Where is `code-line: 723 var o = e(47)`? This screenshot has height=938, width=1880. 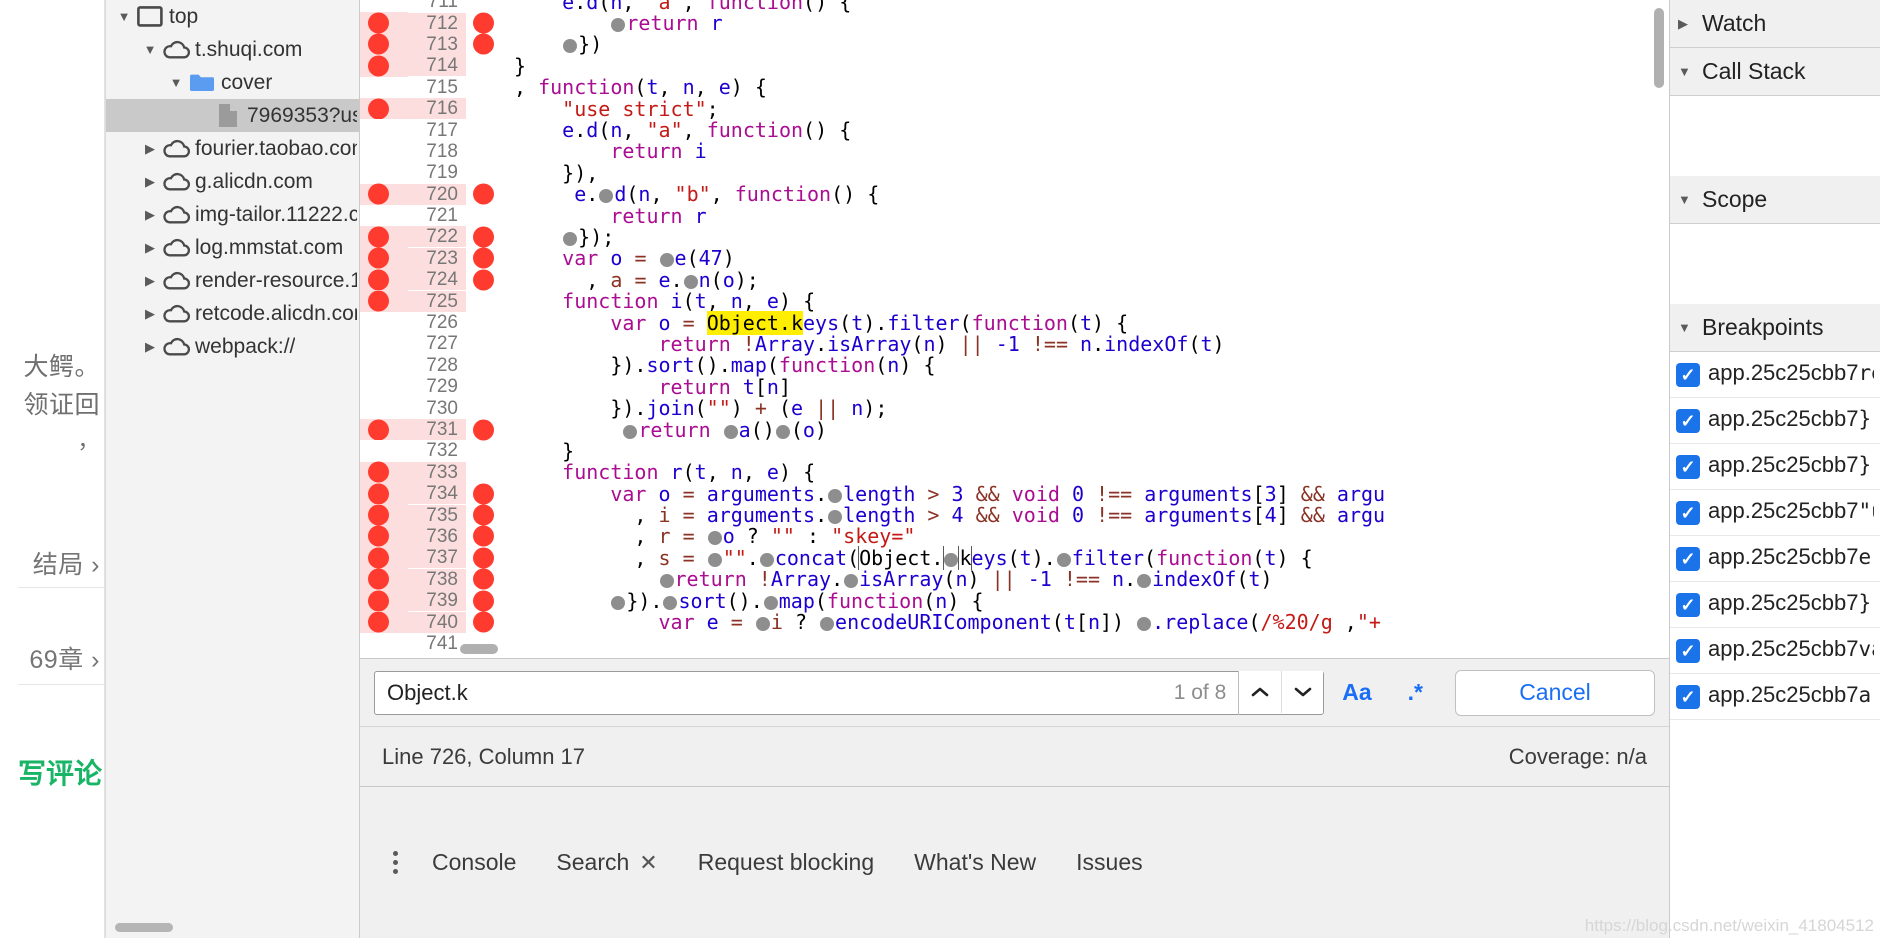 code-line: 723 var o = e(47) is located at coordinates (1014, 258).